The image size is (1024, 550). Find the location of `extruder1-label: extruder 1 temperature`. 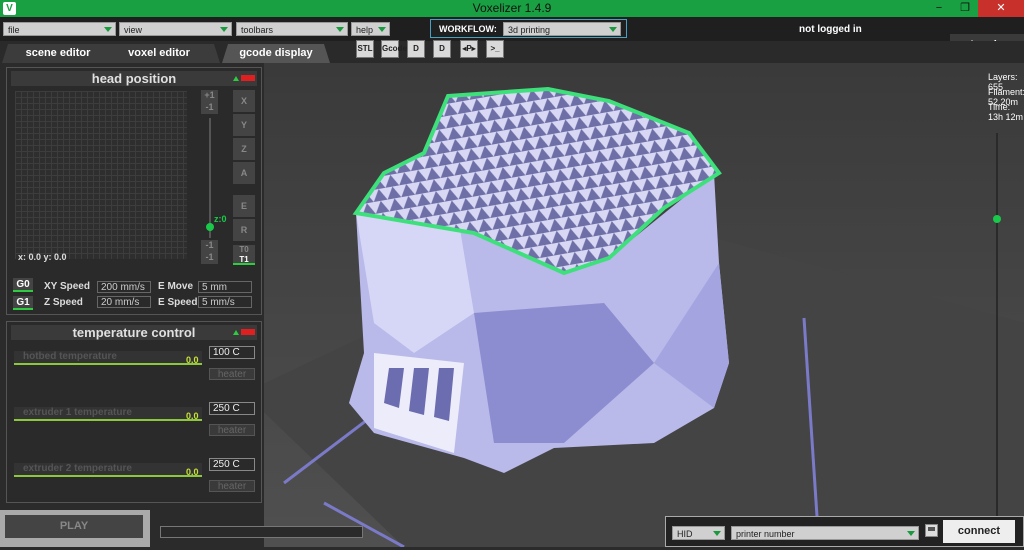

extruder1-label: extruder 1 temperature is located at coordinates (108, 413).